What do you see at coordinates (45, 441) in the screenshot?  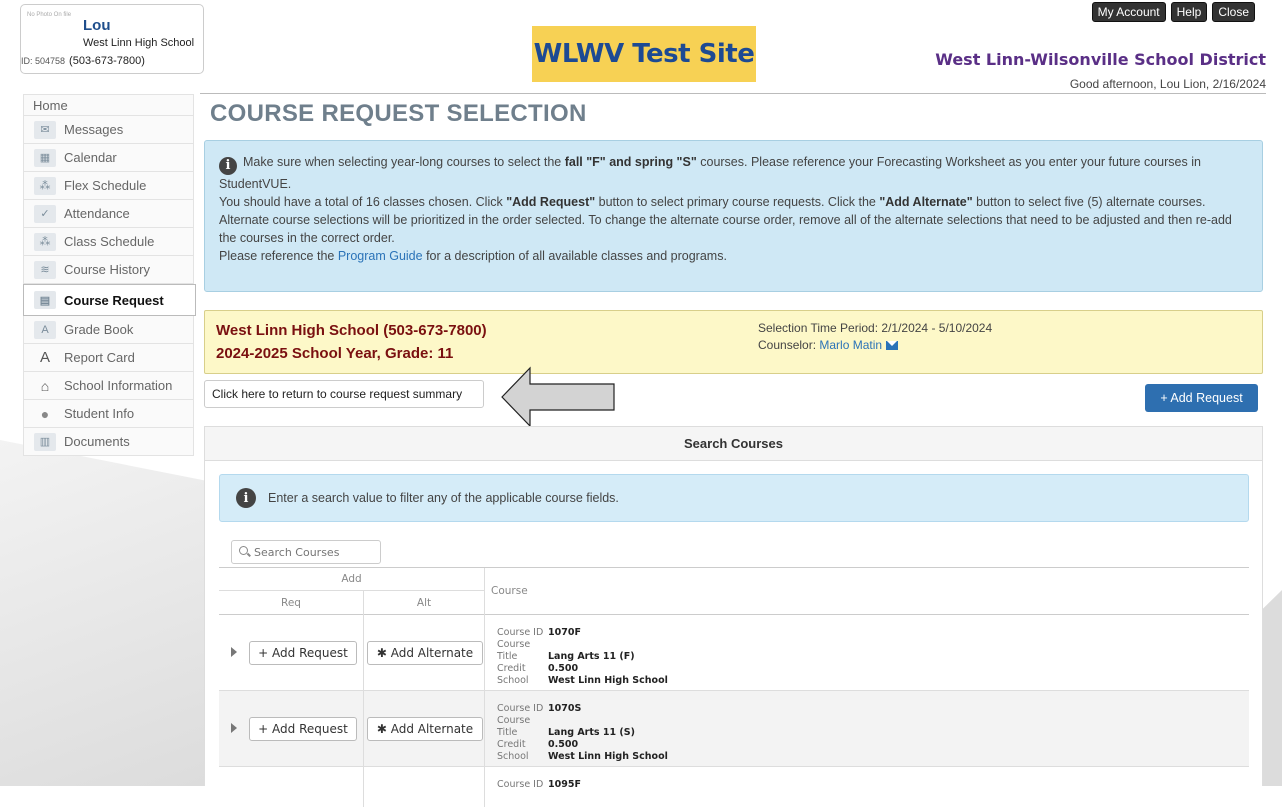 I see `documents-icon: ▥` at bounding box center [45, 441].